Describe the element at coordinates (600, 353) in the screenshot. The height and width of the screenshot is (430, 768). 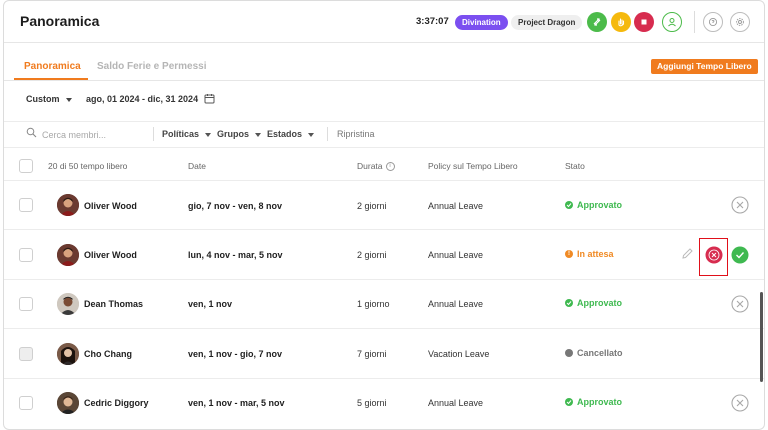
I see `status-label: Cancellato` at that location.